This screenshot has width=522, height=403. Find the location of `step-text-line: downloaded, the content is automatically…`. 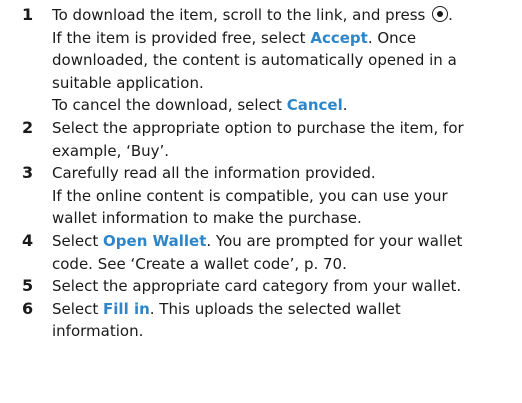

step-text-line: downloaded, the content is automatically… is located at coordinates (254, 60).